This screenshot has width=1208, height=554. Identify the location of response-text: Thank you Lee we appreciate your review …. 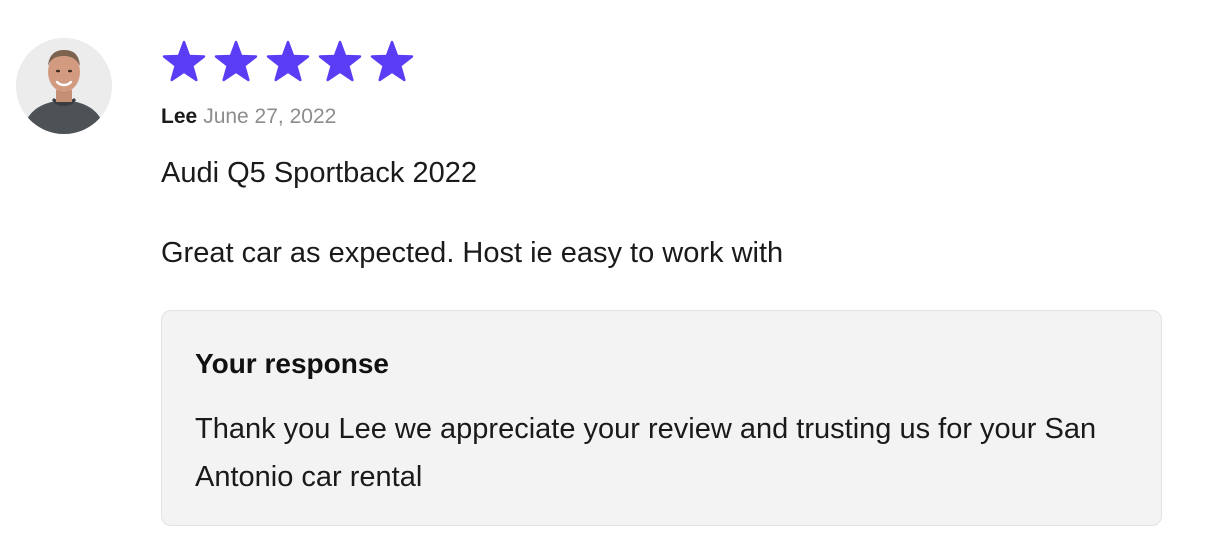
(646, 453).